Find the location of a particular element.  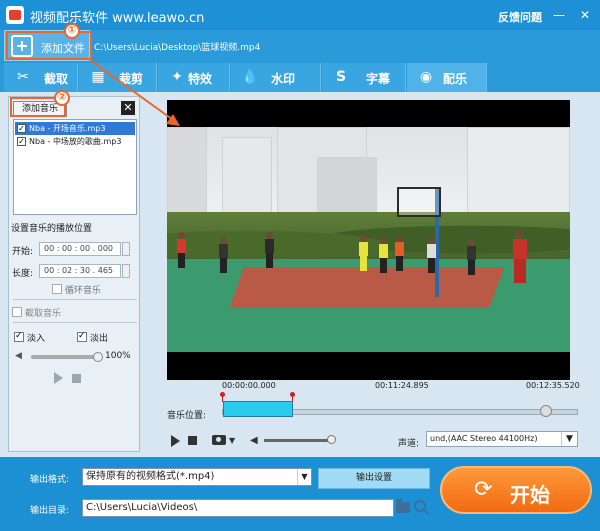

trim-music-checkbox is located at coordinates (17, 312).